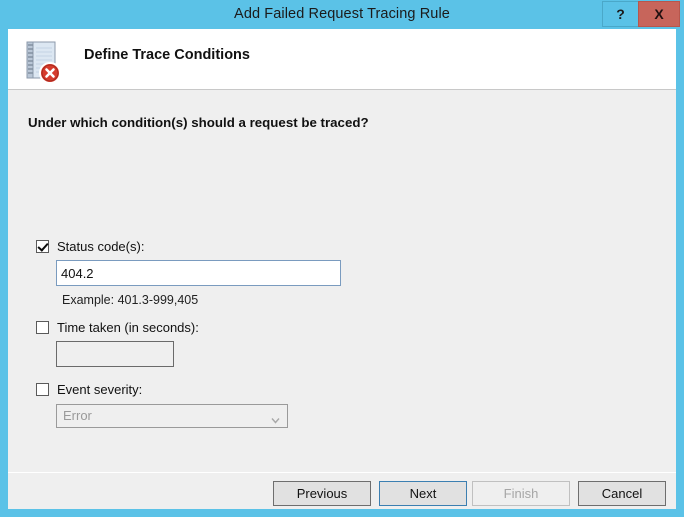 The image size is (684, 517). What do you see at coordinates (130, 300) in the screenshot?
I see `status-codes-hint: Example: 401.3-999,405` at bounding box center [130, 300].